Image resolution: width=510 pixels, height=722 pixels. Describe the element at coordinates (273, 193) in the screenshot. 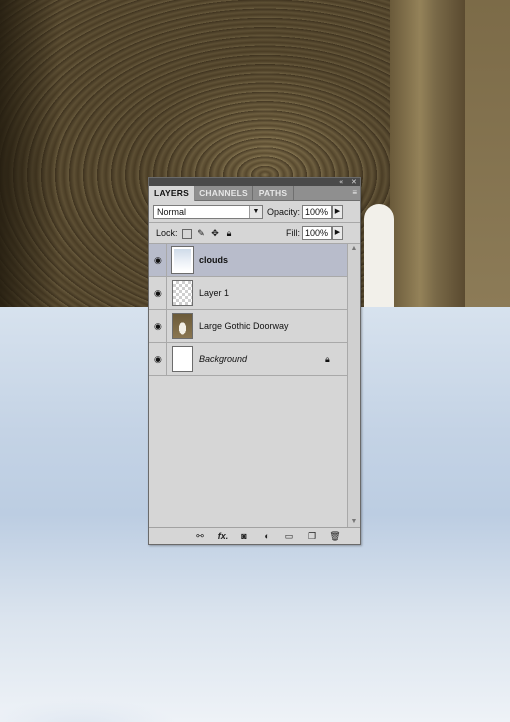

I see `tab-paths: PATHS` at that location.